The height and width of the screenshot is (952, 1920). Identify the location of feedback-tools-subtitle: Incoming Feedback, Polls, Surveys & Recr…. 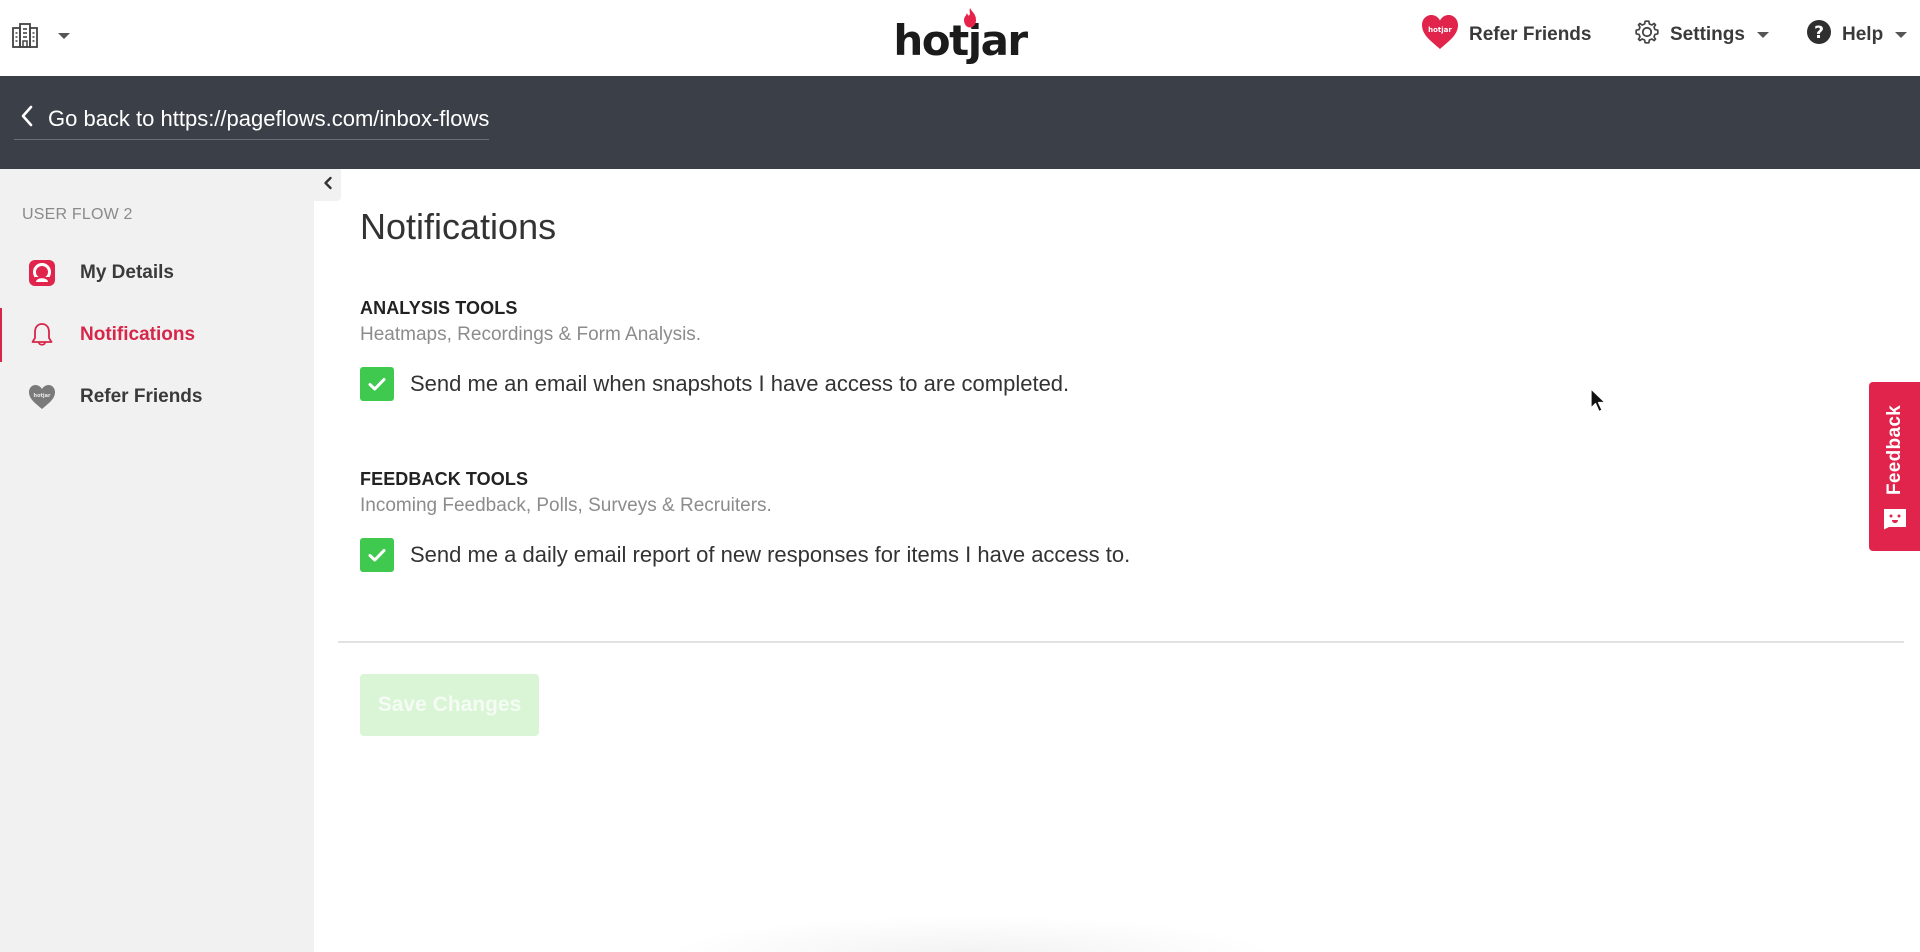
(566, 505).